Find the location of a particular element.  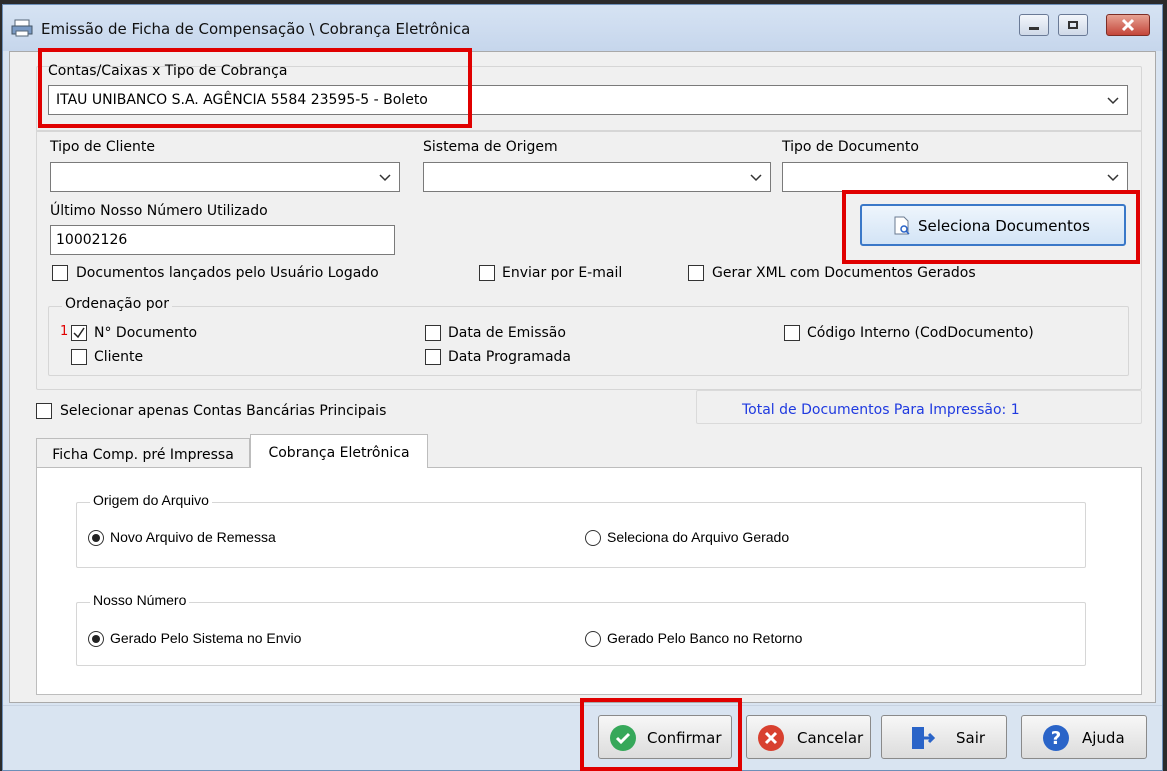

n-documento-checkbox is located at coordinates (79, 333).